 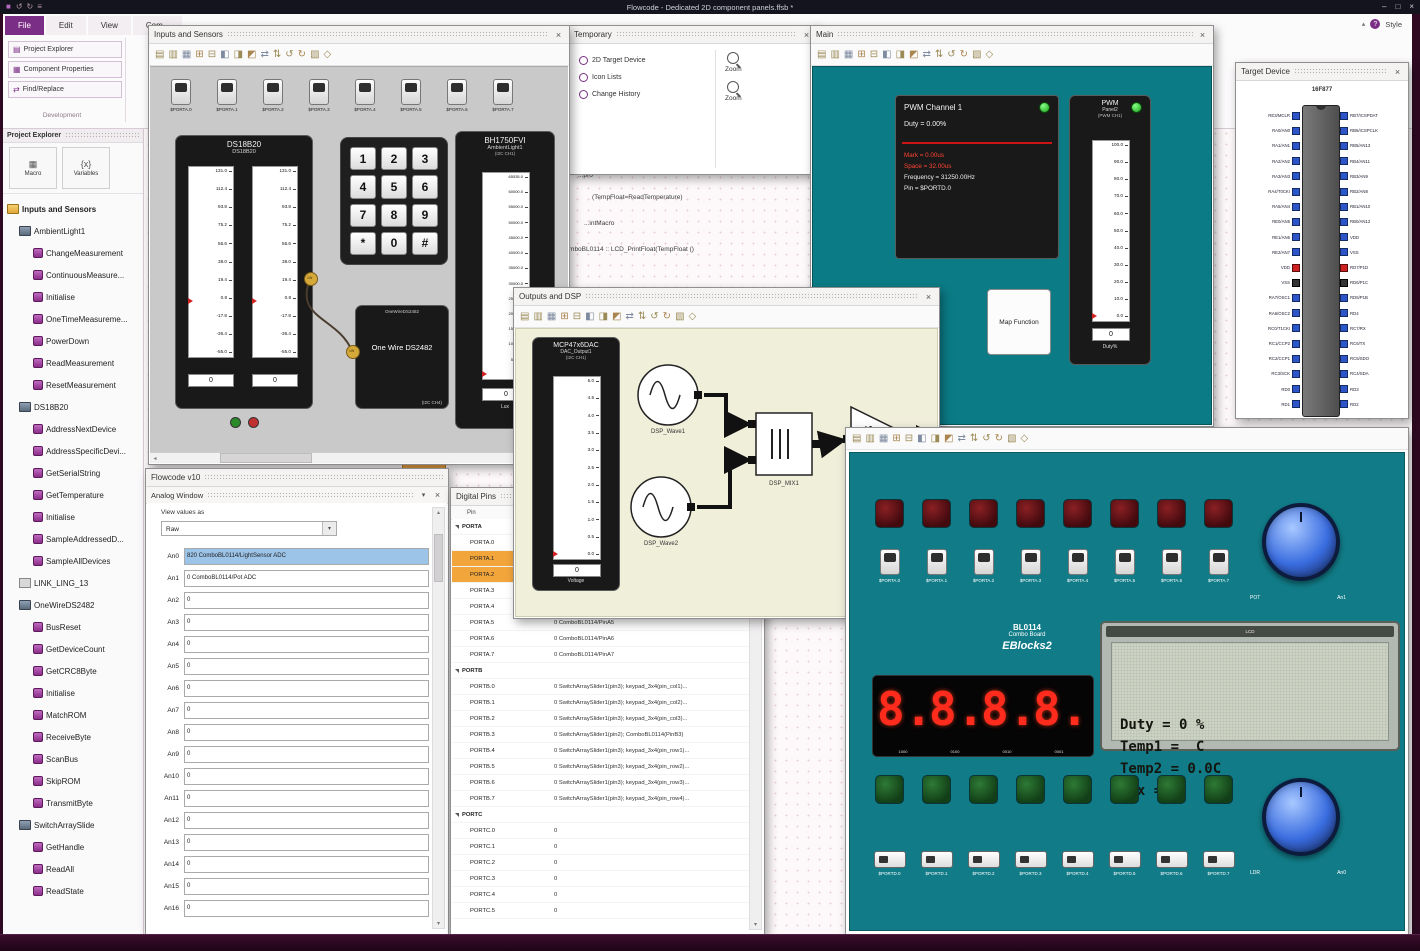 I want to click on tree-item: GetHandle, so click(x=73, y=847).